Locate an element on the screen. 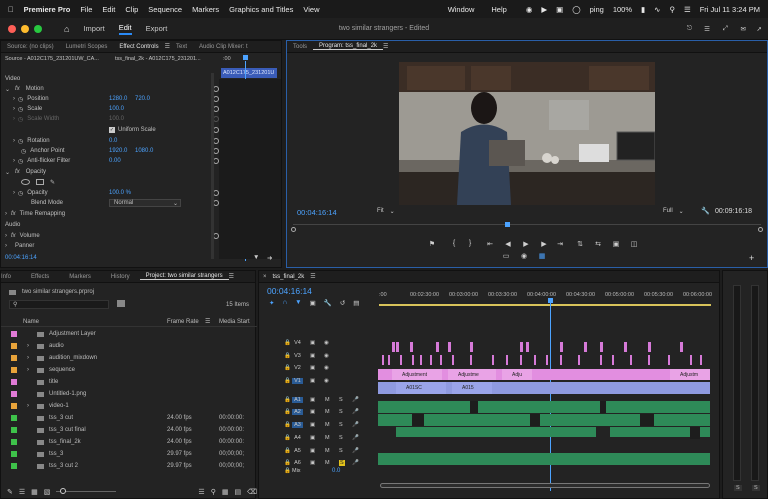 This screenshot has height=499, width=768. control-center-icon: ☰ is located at coordinates (687, 9).